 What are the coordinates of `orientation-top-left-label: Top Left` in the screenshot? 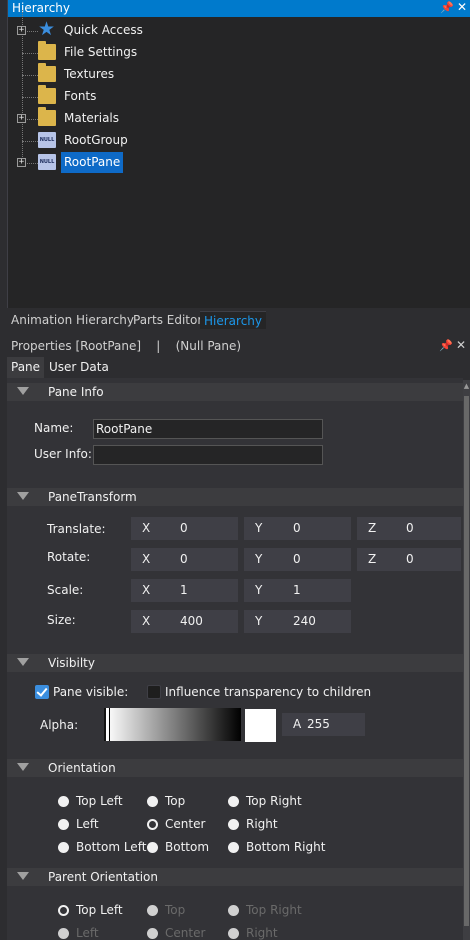 It's located at (99, 801).